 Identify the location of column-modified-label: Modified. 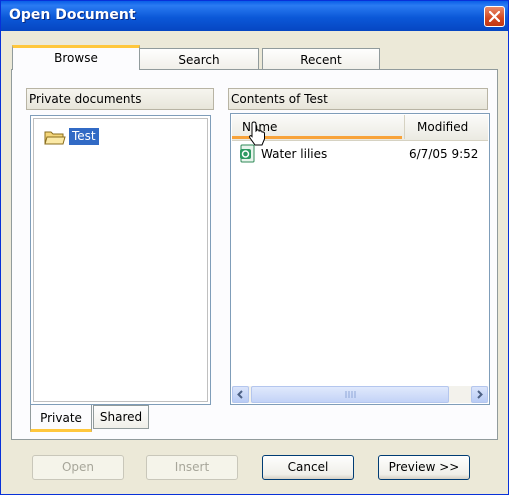
(443, 127).